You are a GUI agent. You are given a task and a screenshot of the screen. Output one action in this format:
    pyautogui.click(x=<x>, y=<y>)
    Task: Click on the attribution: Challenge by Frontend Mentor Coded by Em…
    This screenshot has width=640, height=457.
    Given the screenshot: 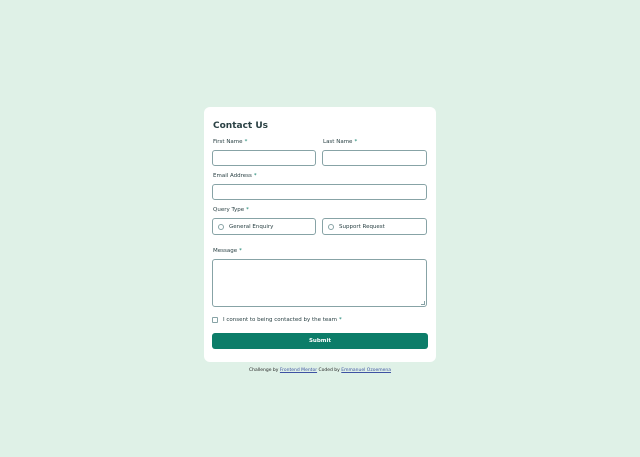 What is the action you would take?
    pyautogui.click(x=320, y=370)
    